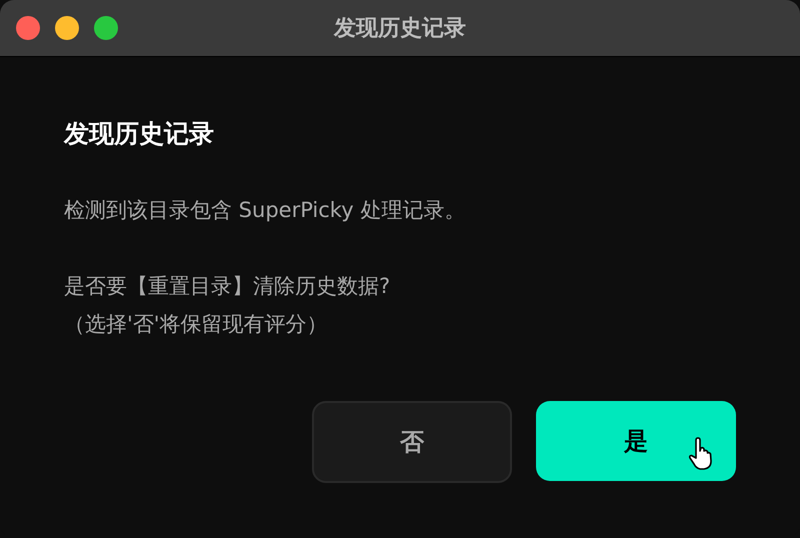  I want to click on maximize-icon, so click(106, 28).